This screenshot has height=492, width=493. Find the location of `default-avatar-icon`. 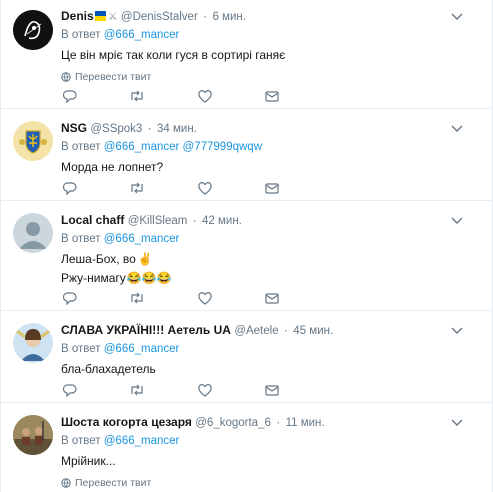

default-avatar-icon is located at coordinates (33, 233).